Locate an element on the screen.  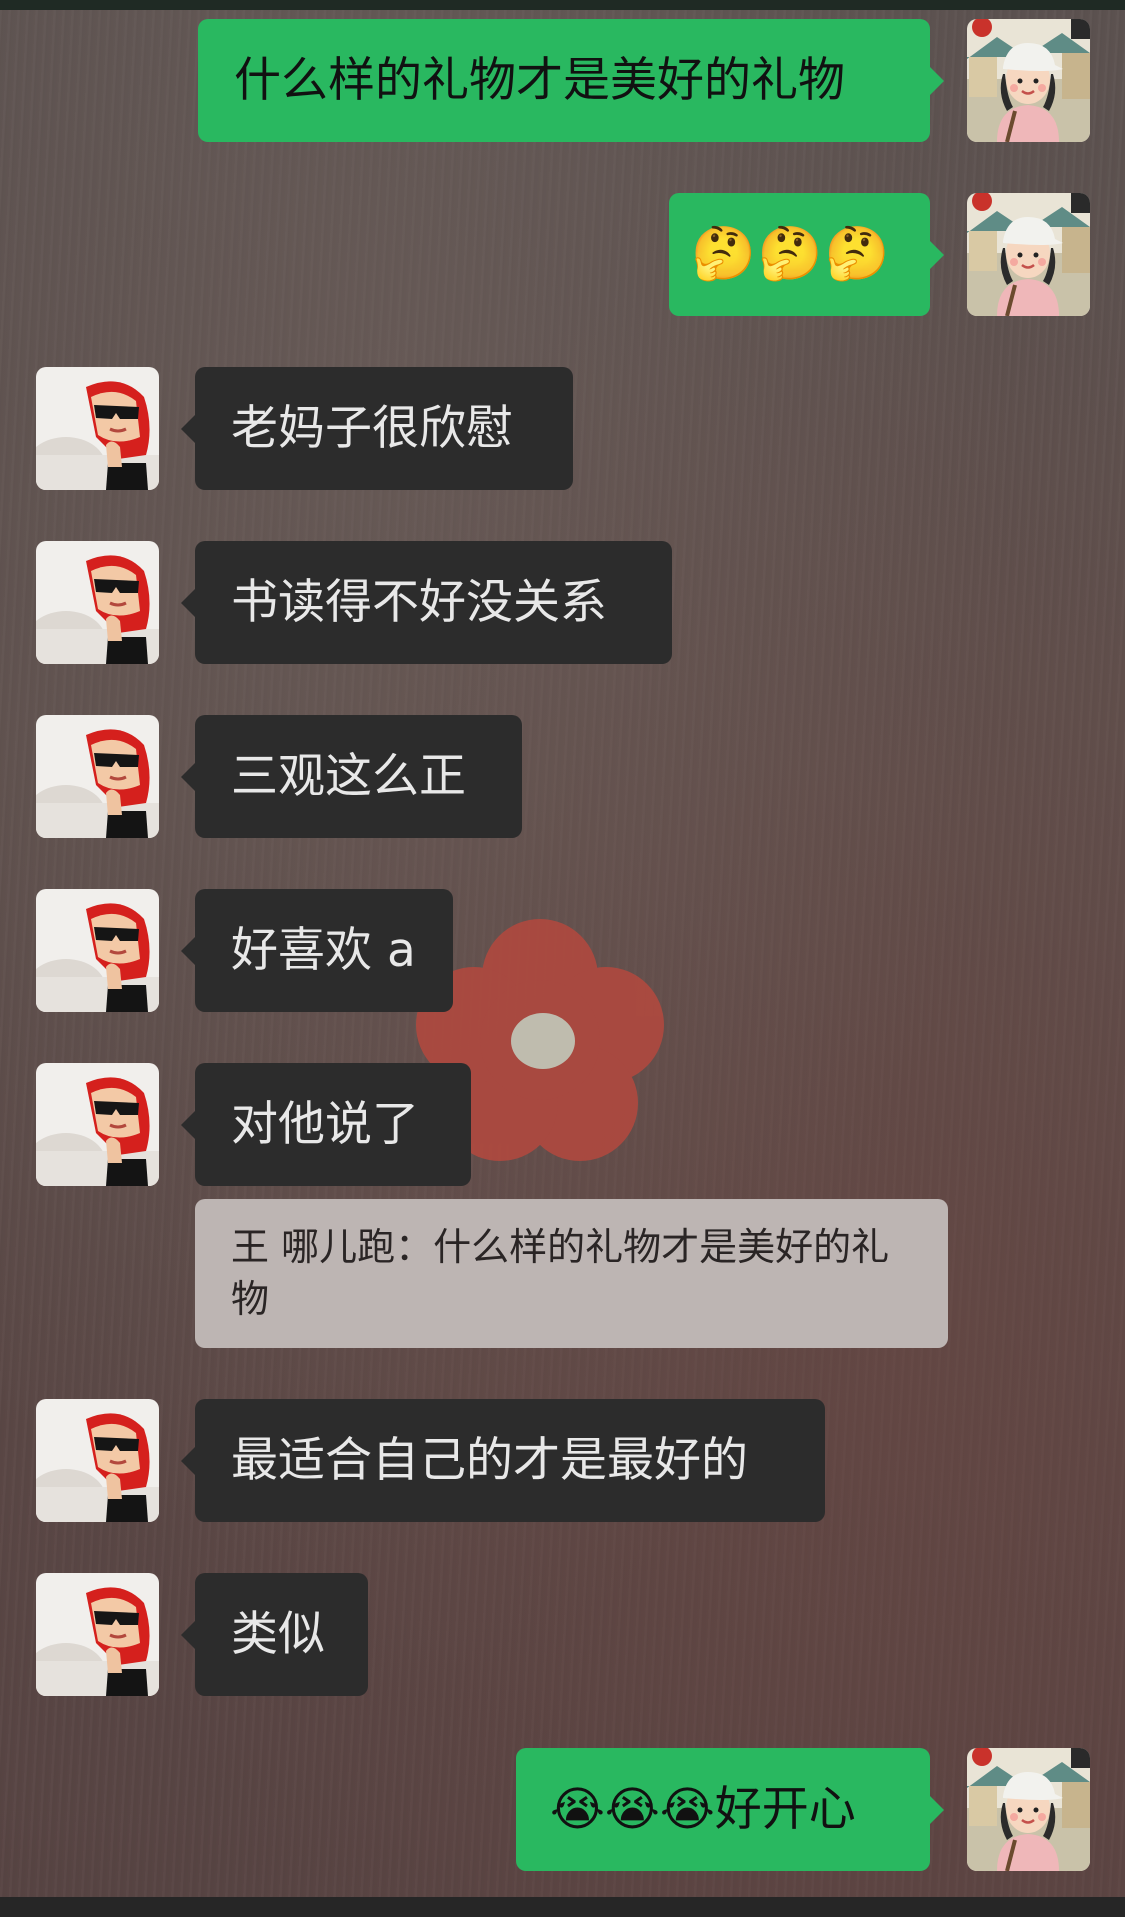
message-text: 类似 is located at coordinates (278, 1634).